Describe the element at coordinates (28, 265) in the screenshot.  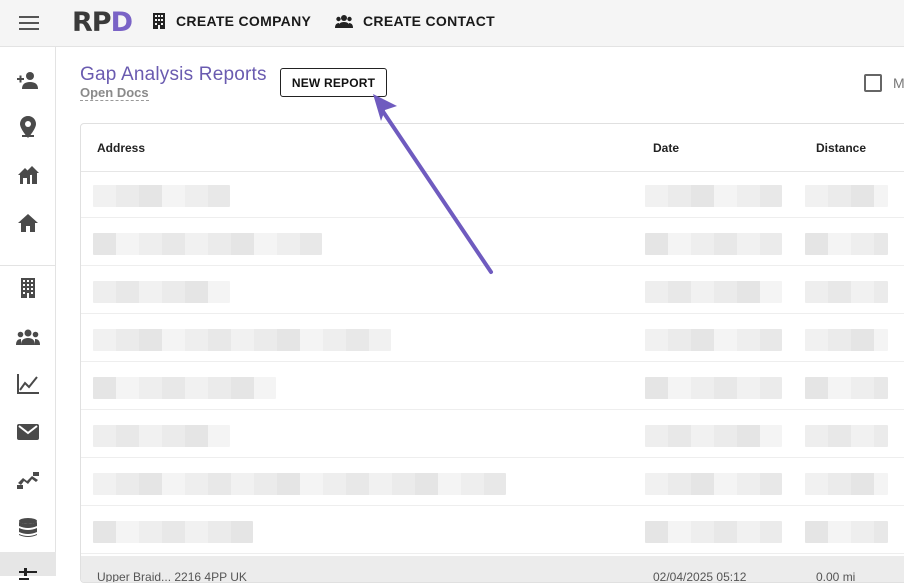
I see `sidebar-divider` at that location.